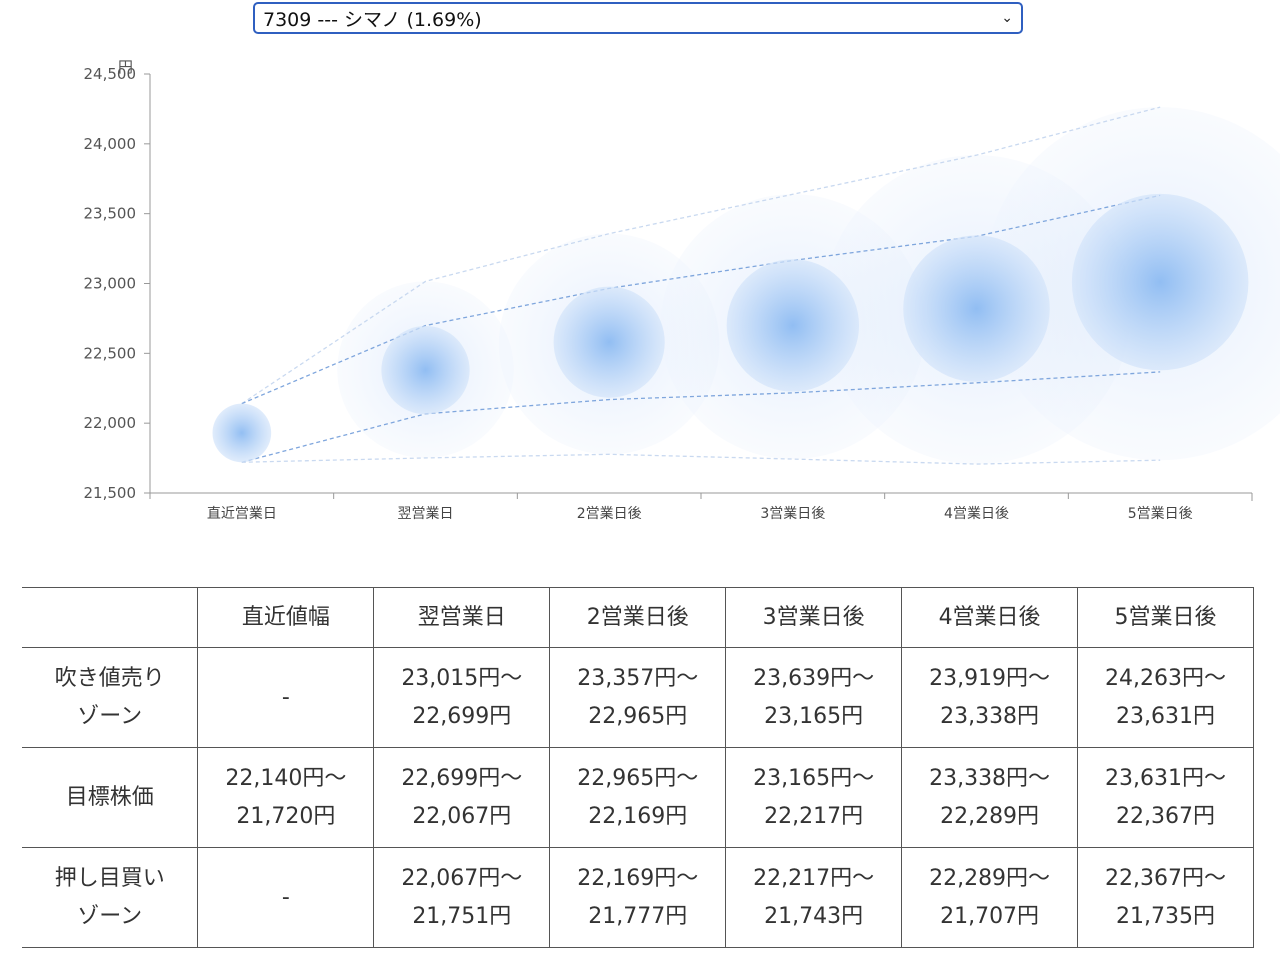  What do you see at coordinates (1007, 18) in the screenshot?
I see `chevron-down-icon: ⌄` at bounding box center [1007, 18].